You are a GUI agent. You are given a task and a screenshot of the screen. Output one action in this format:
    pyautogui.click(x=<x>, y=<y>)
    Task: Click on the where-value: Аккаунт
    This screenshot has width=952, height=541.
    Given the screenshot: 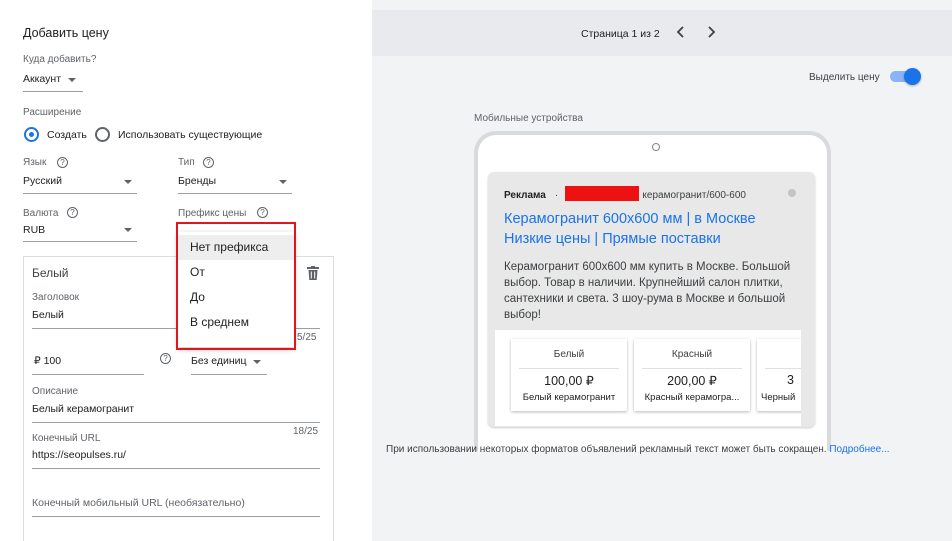 What is the action you would take?
    pyautogui.click(x=42, y=79)
    